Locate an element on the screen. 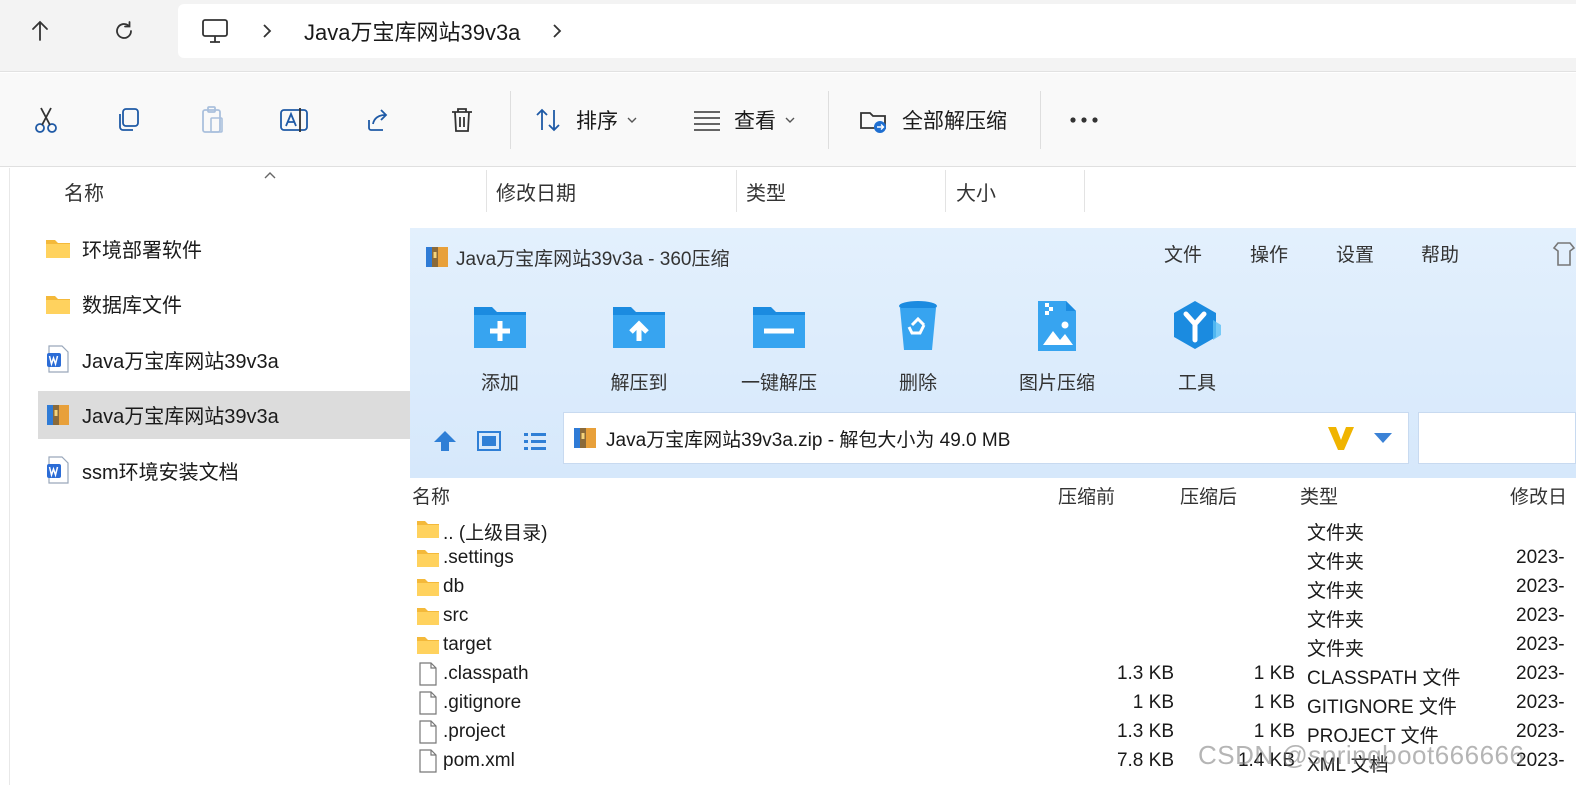  more-icon is located at coordinates (1084, 120).